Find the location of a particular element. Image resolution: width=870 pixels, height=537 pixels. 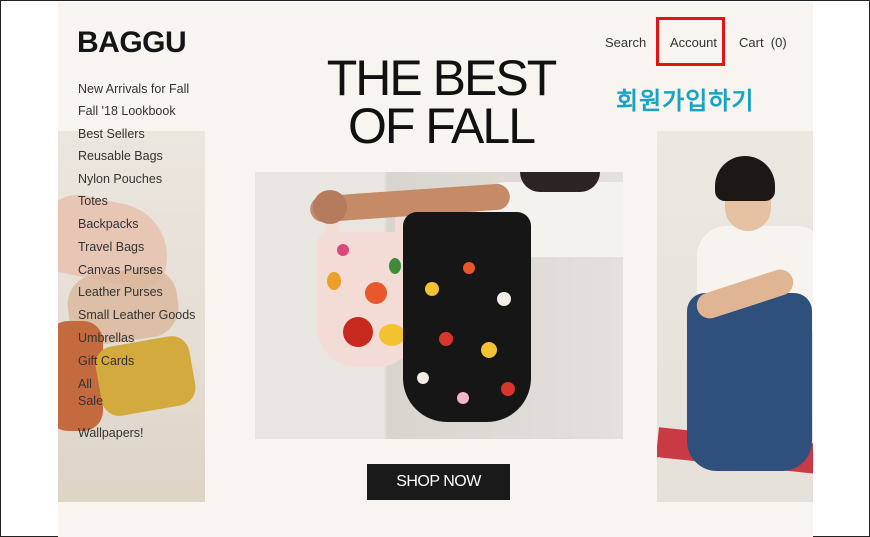

menu-item-wallpapers: Wallpapers! is located at coordinates (111, 433).